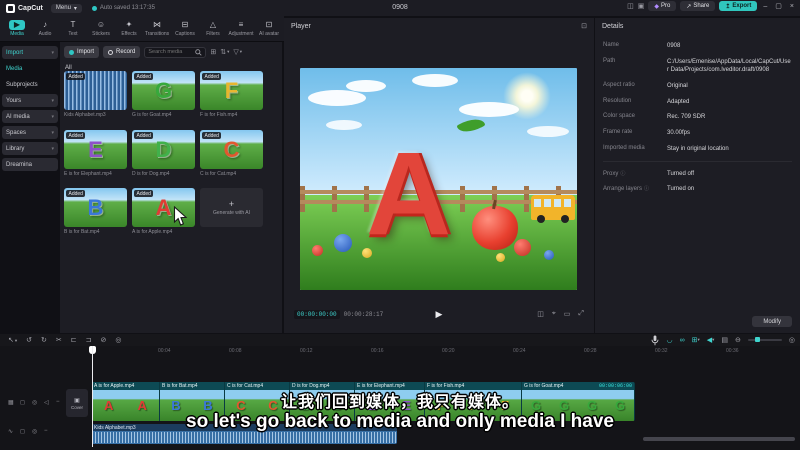  I want to click on clip-a-apple: A is for Apple.mp4 AA, so click(126, 401).